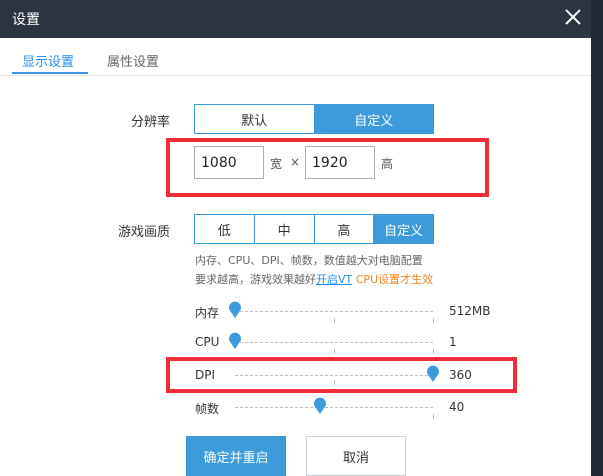  Describe the element at coordinates (207, 313) in the screenshot. I see `slider-label-memory: 内存` at that location.